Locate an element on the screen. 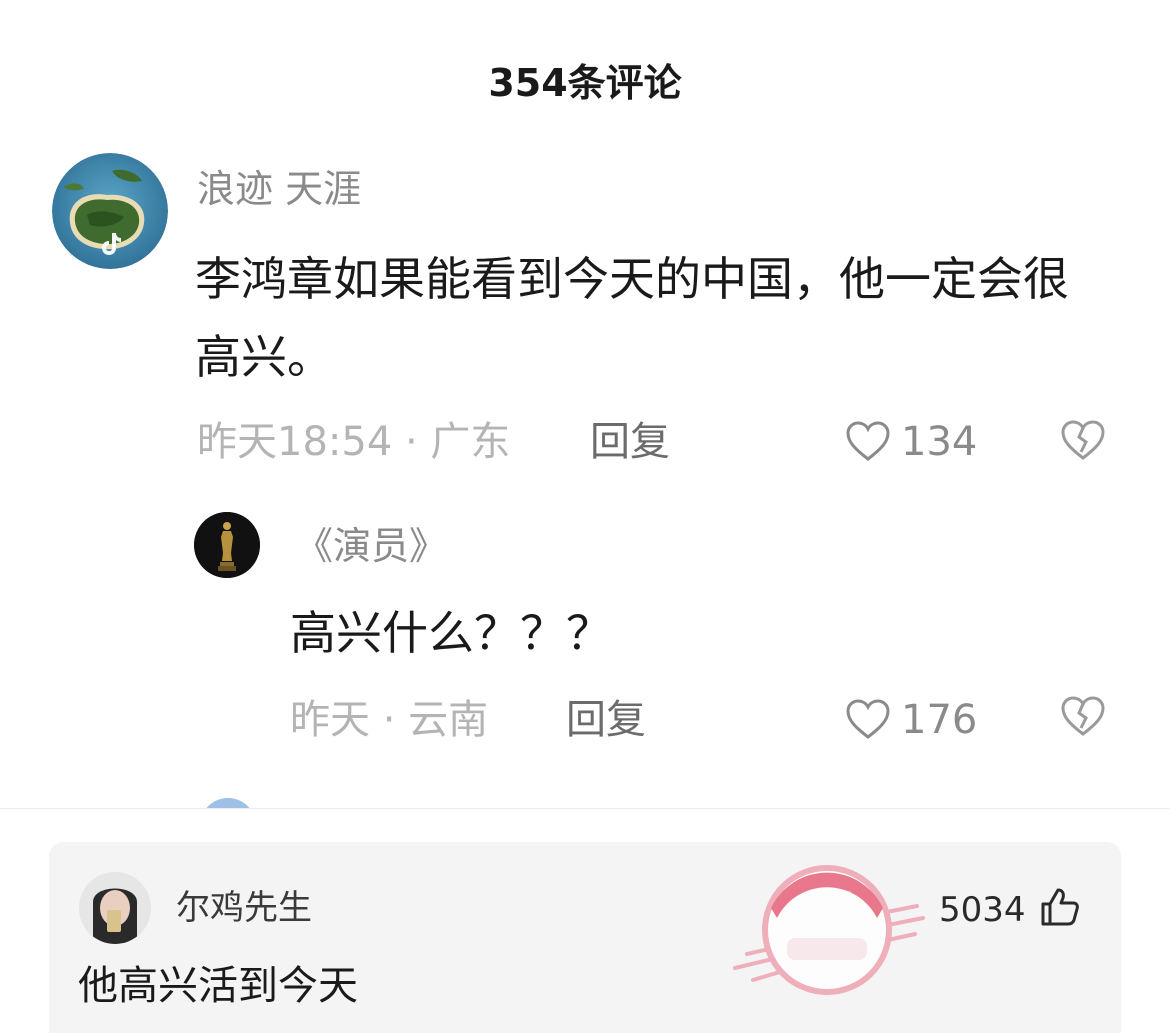  replier-username: 《演员》 is located at coordinates (371, 546).